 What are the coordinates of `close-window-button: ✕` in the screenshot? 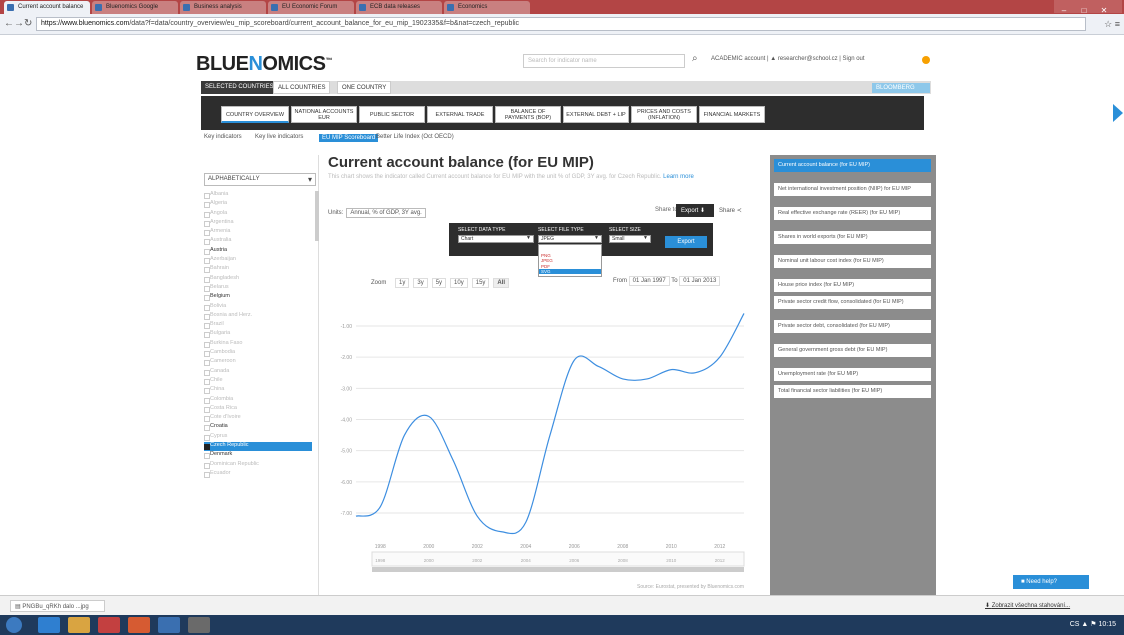 It's located at (1104, 10).